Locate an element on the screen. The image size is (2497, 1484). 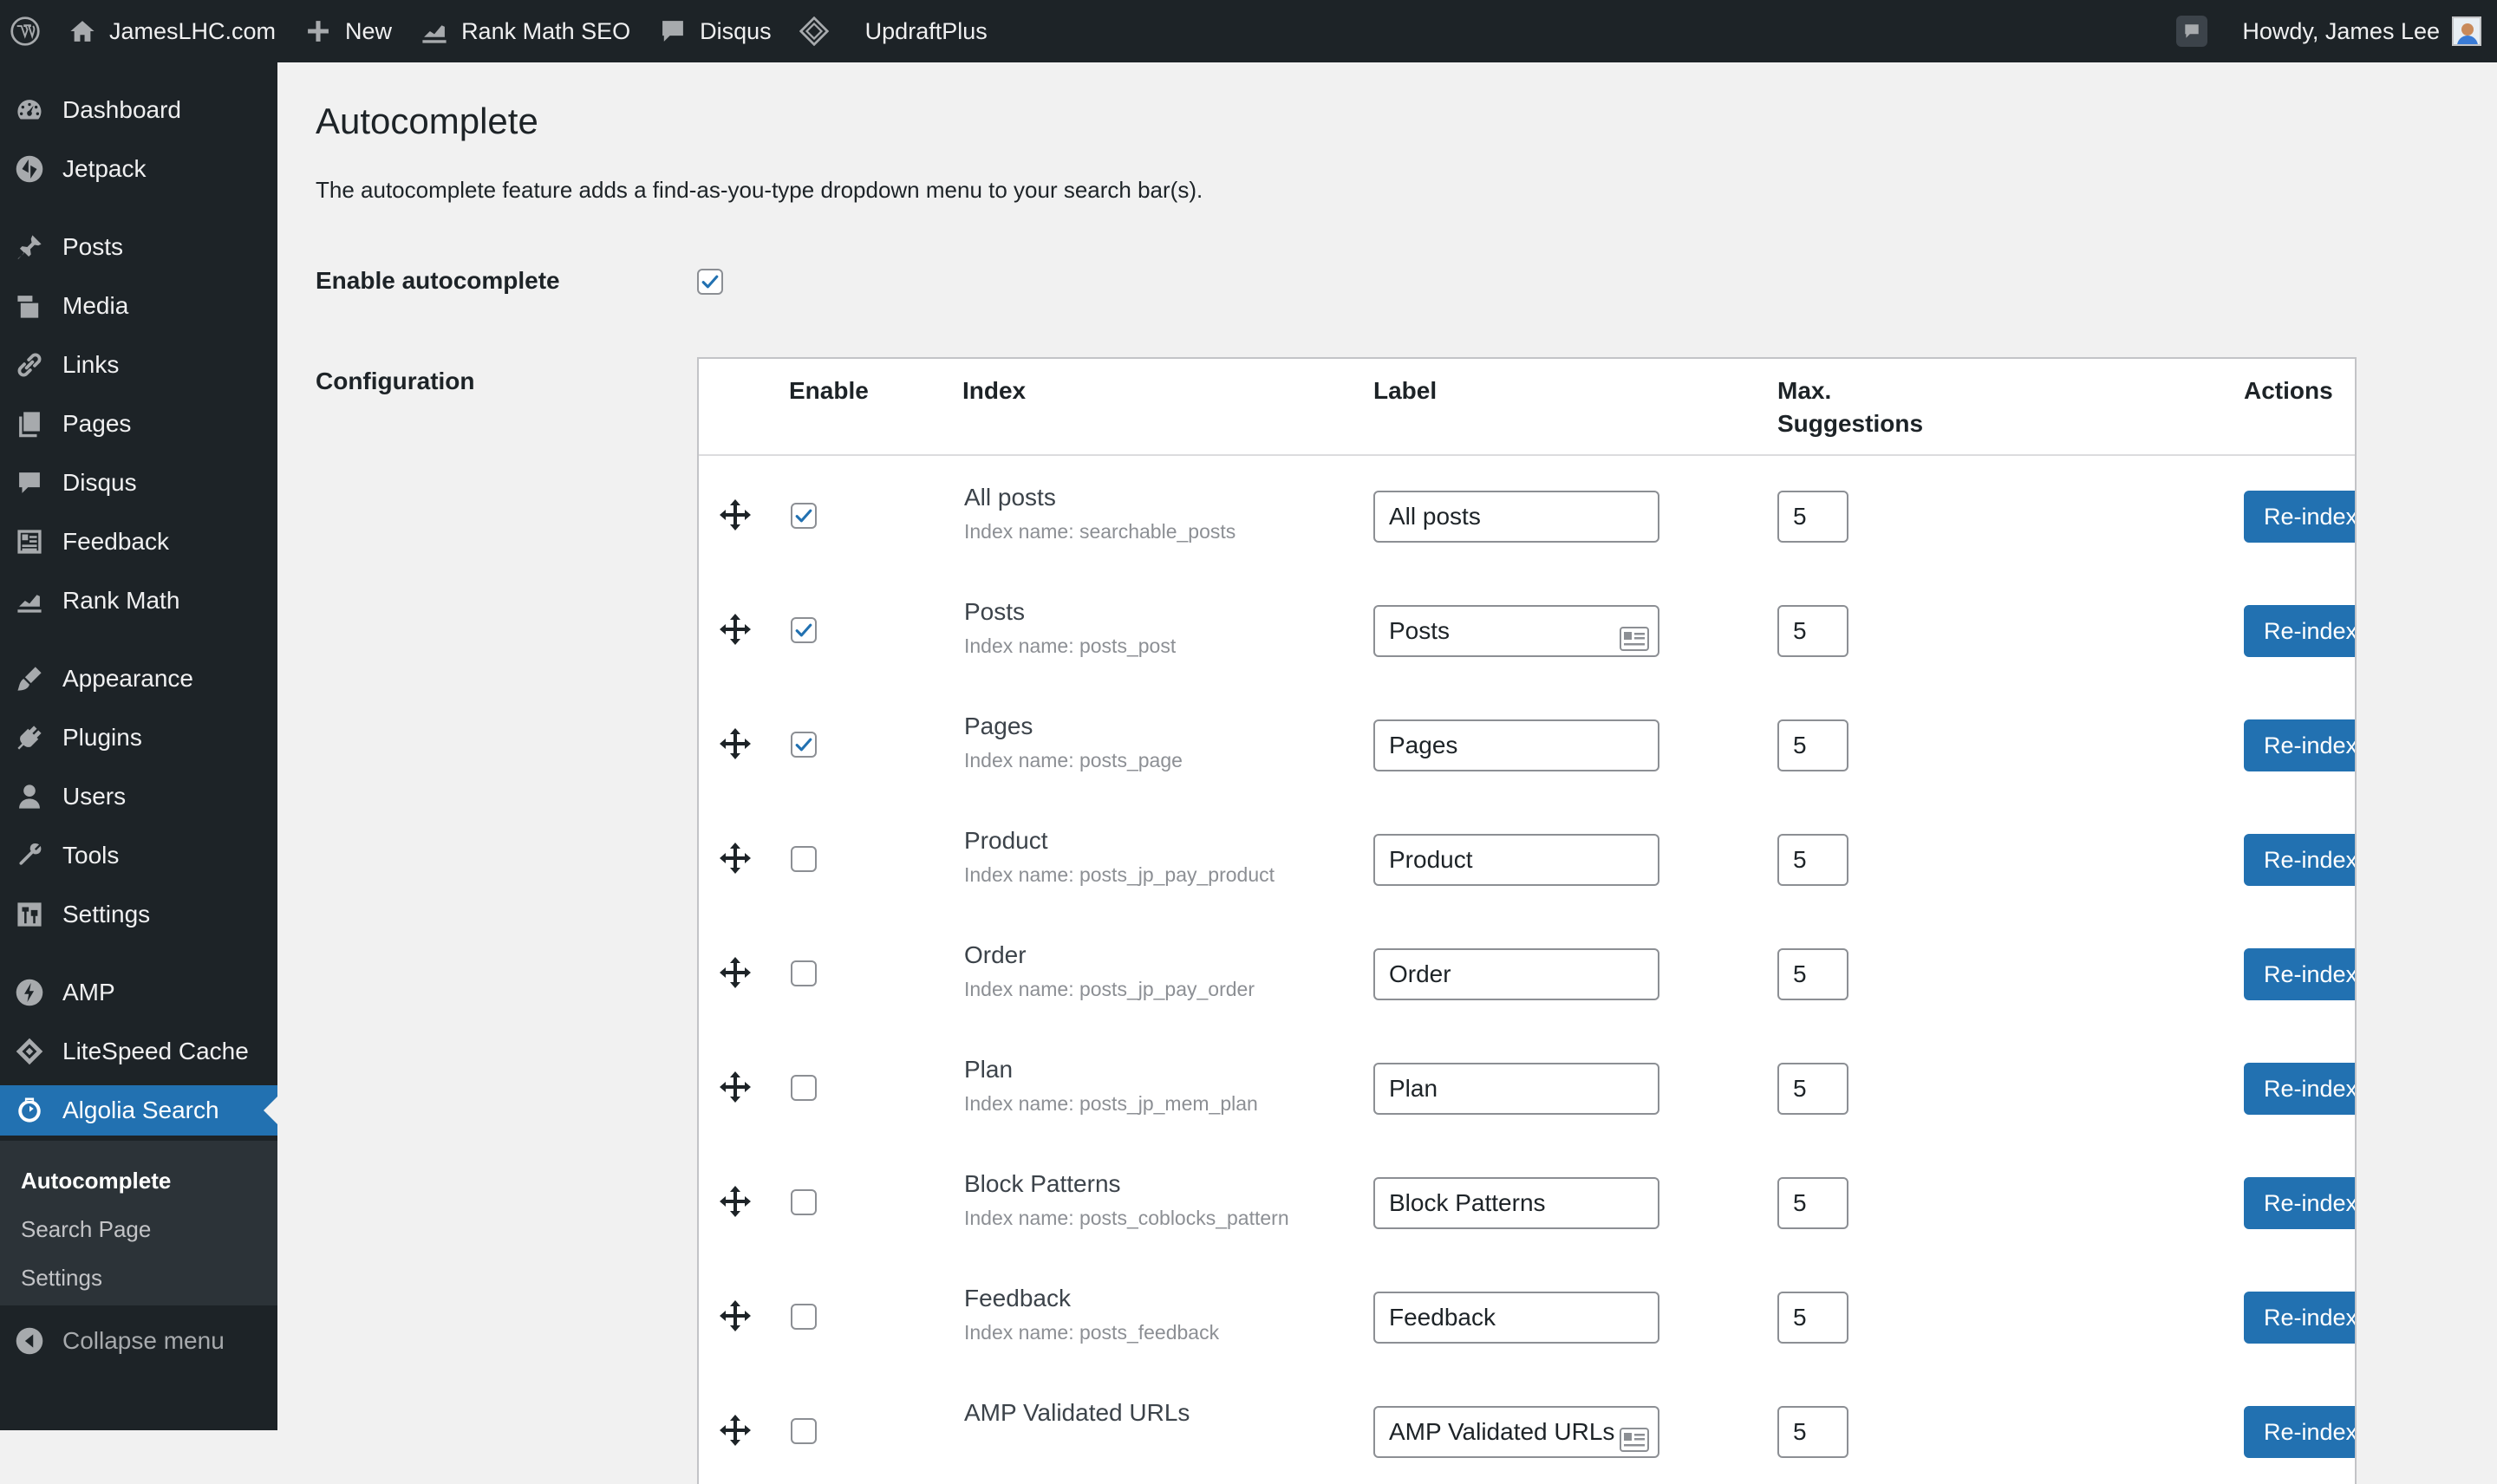
my-account-link: Howdy, James Lee is located at coordinates (2362, 31).